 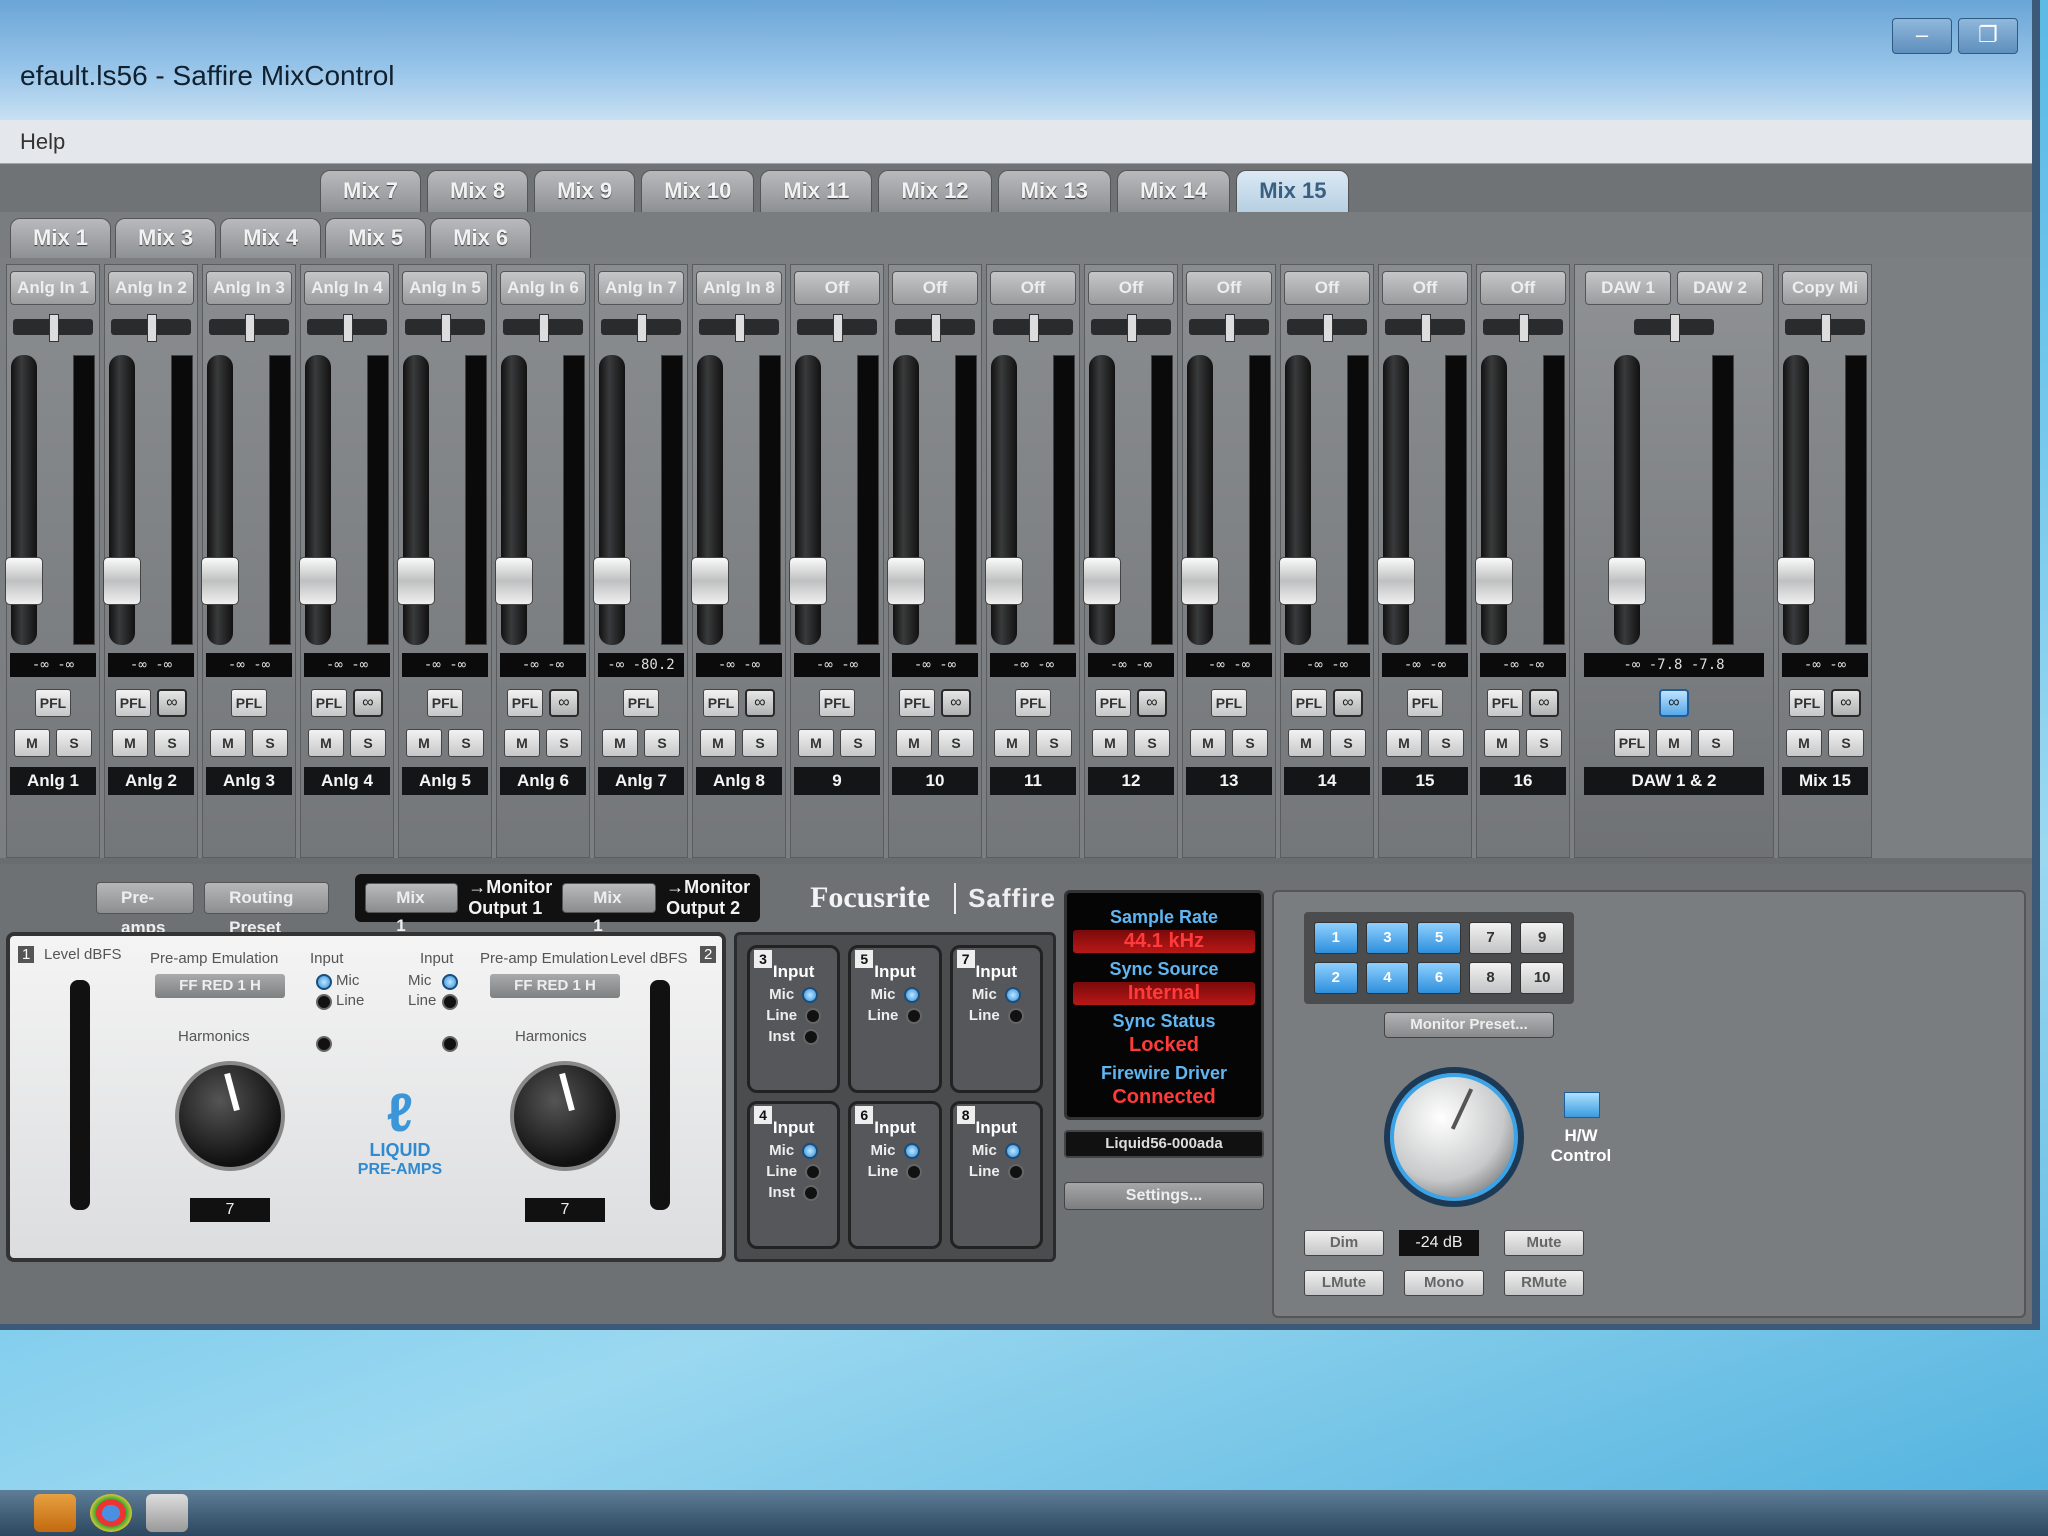 I want to click on output-button: 8, so click(x=1490, y=978).